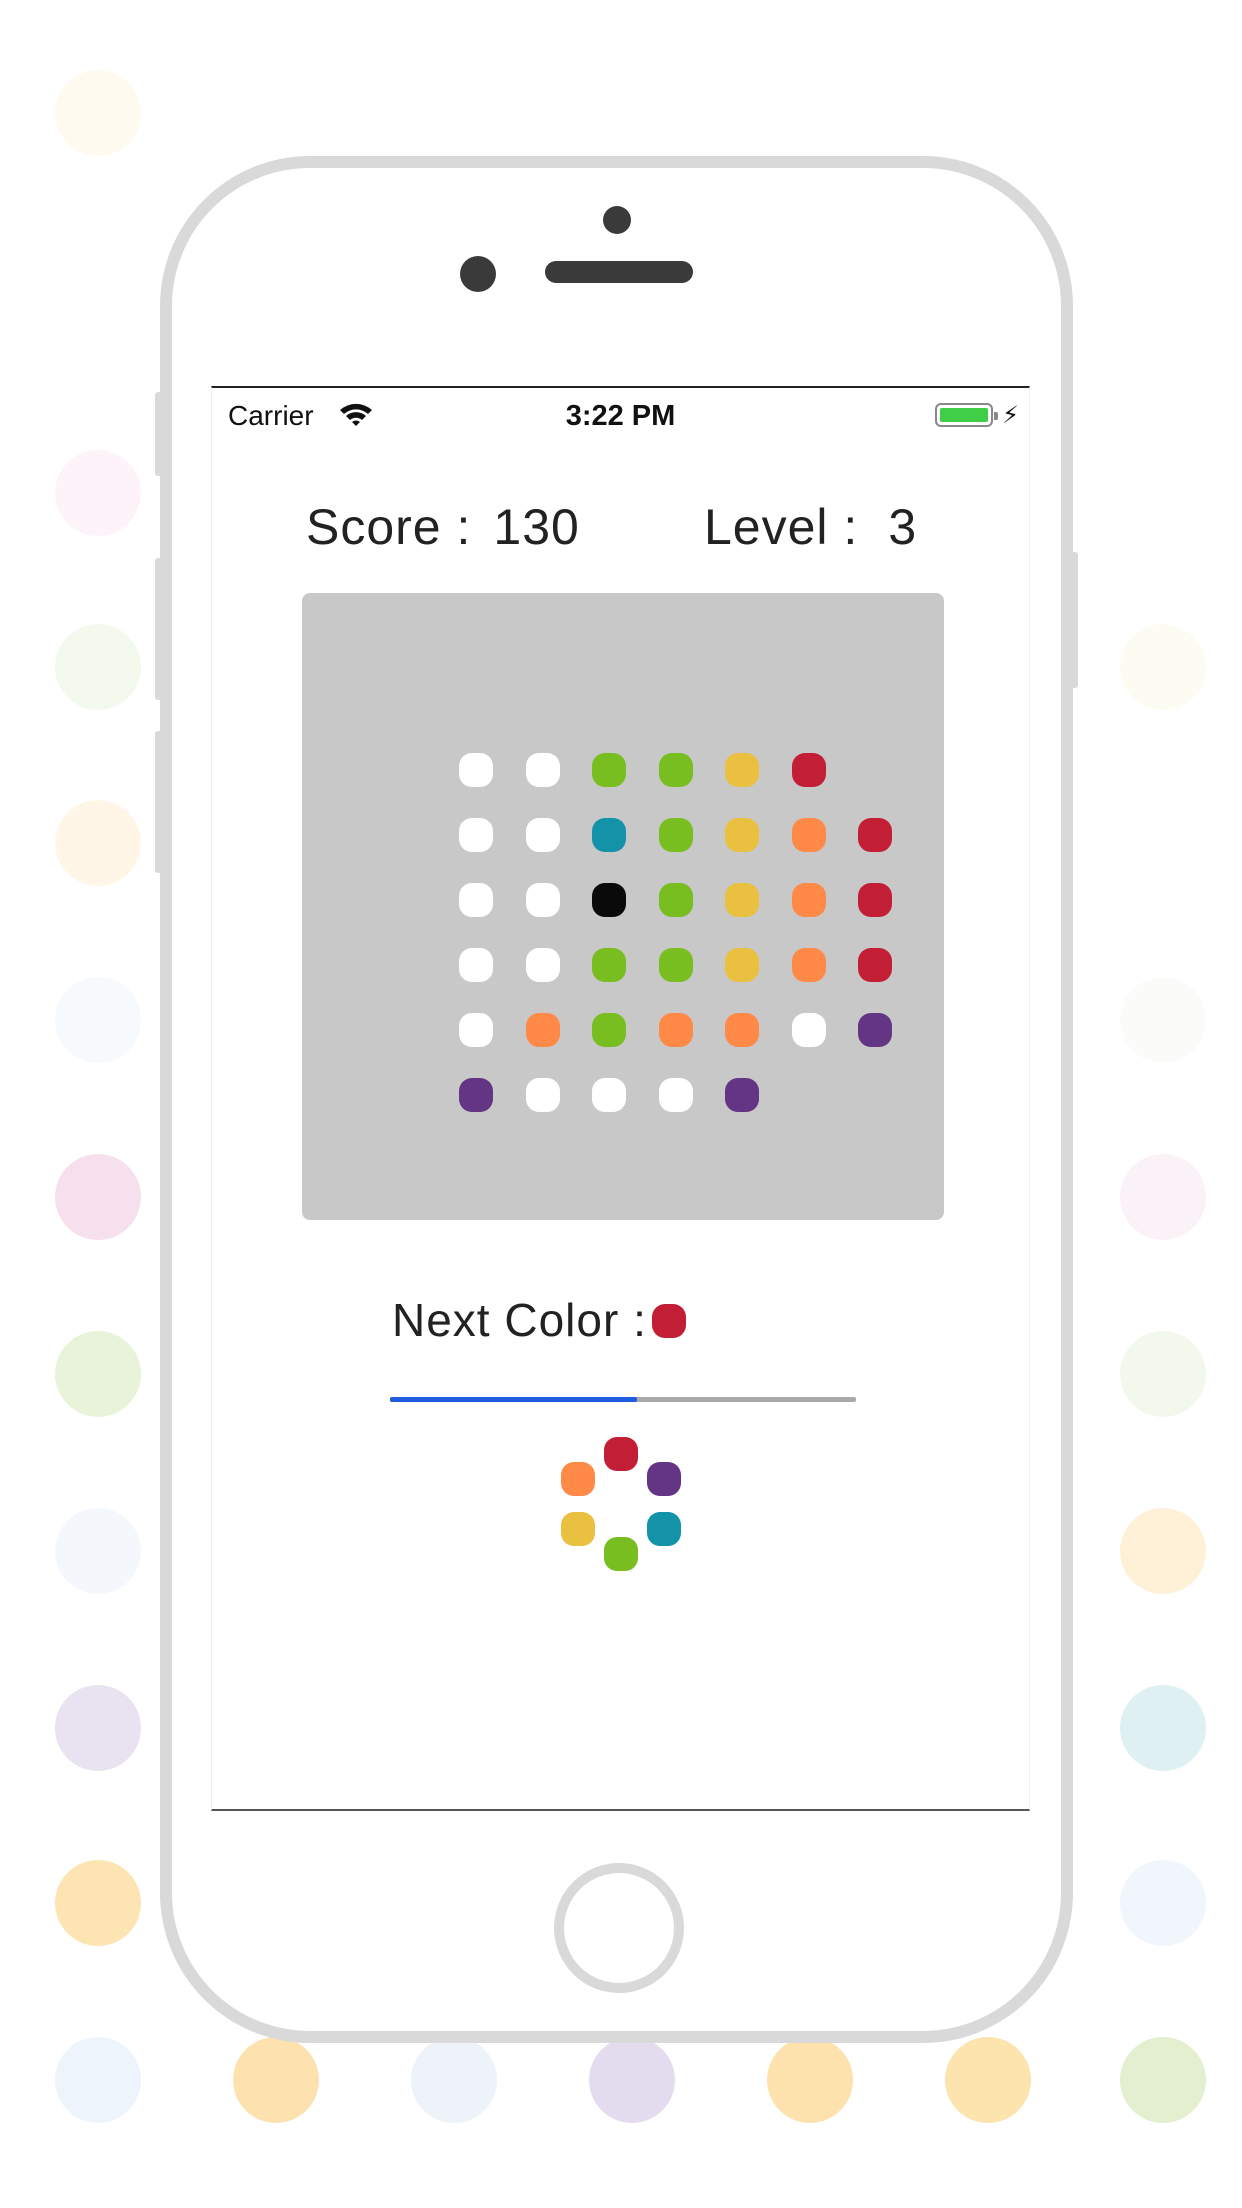 The image size is (1242, 2208). I want to click on next-color-dot, so click(669, 1321).